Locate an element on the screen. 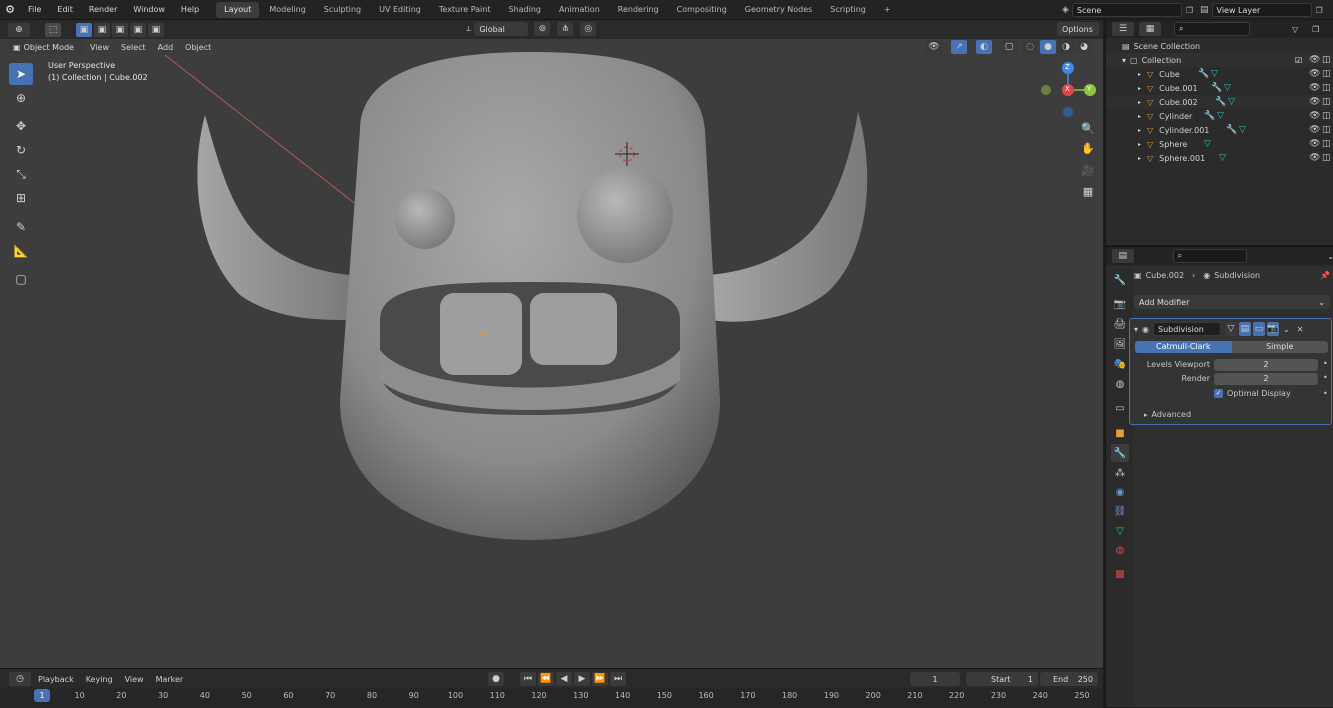  tab-sculpting: Sculpting is located at coordinates (342, 10).